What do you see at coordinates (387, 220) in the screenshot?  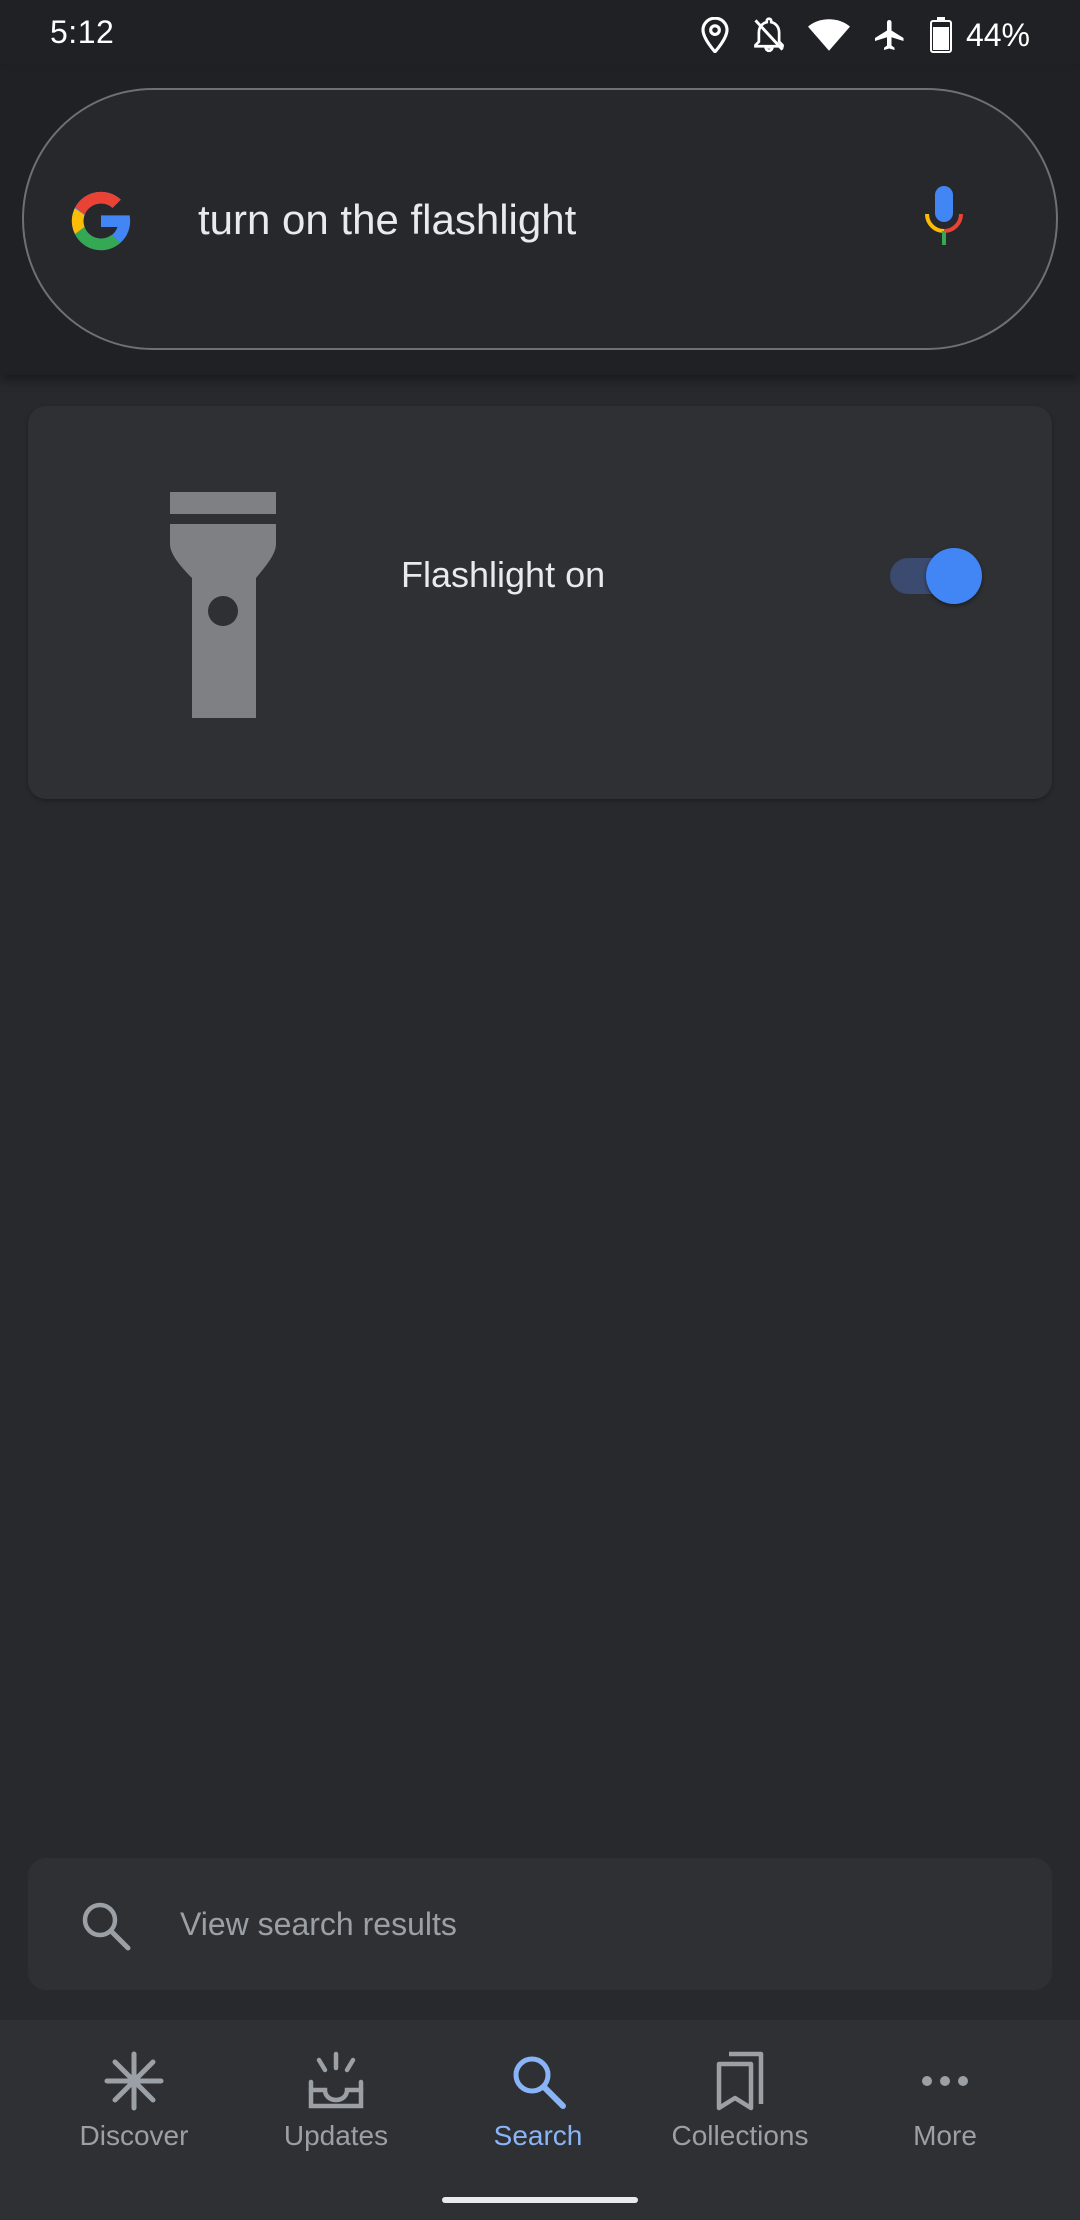 I see `search-query: turn on the flashlight` at bounding box center [387, 220].